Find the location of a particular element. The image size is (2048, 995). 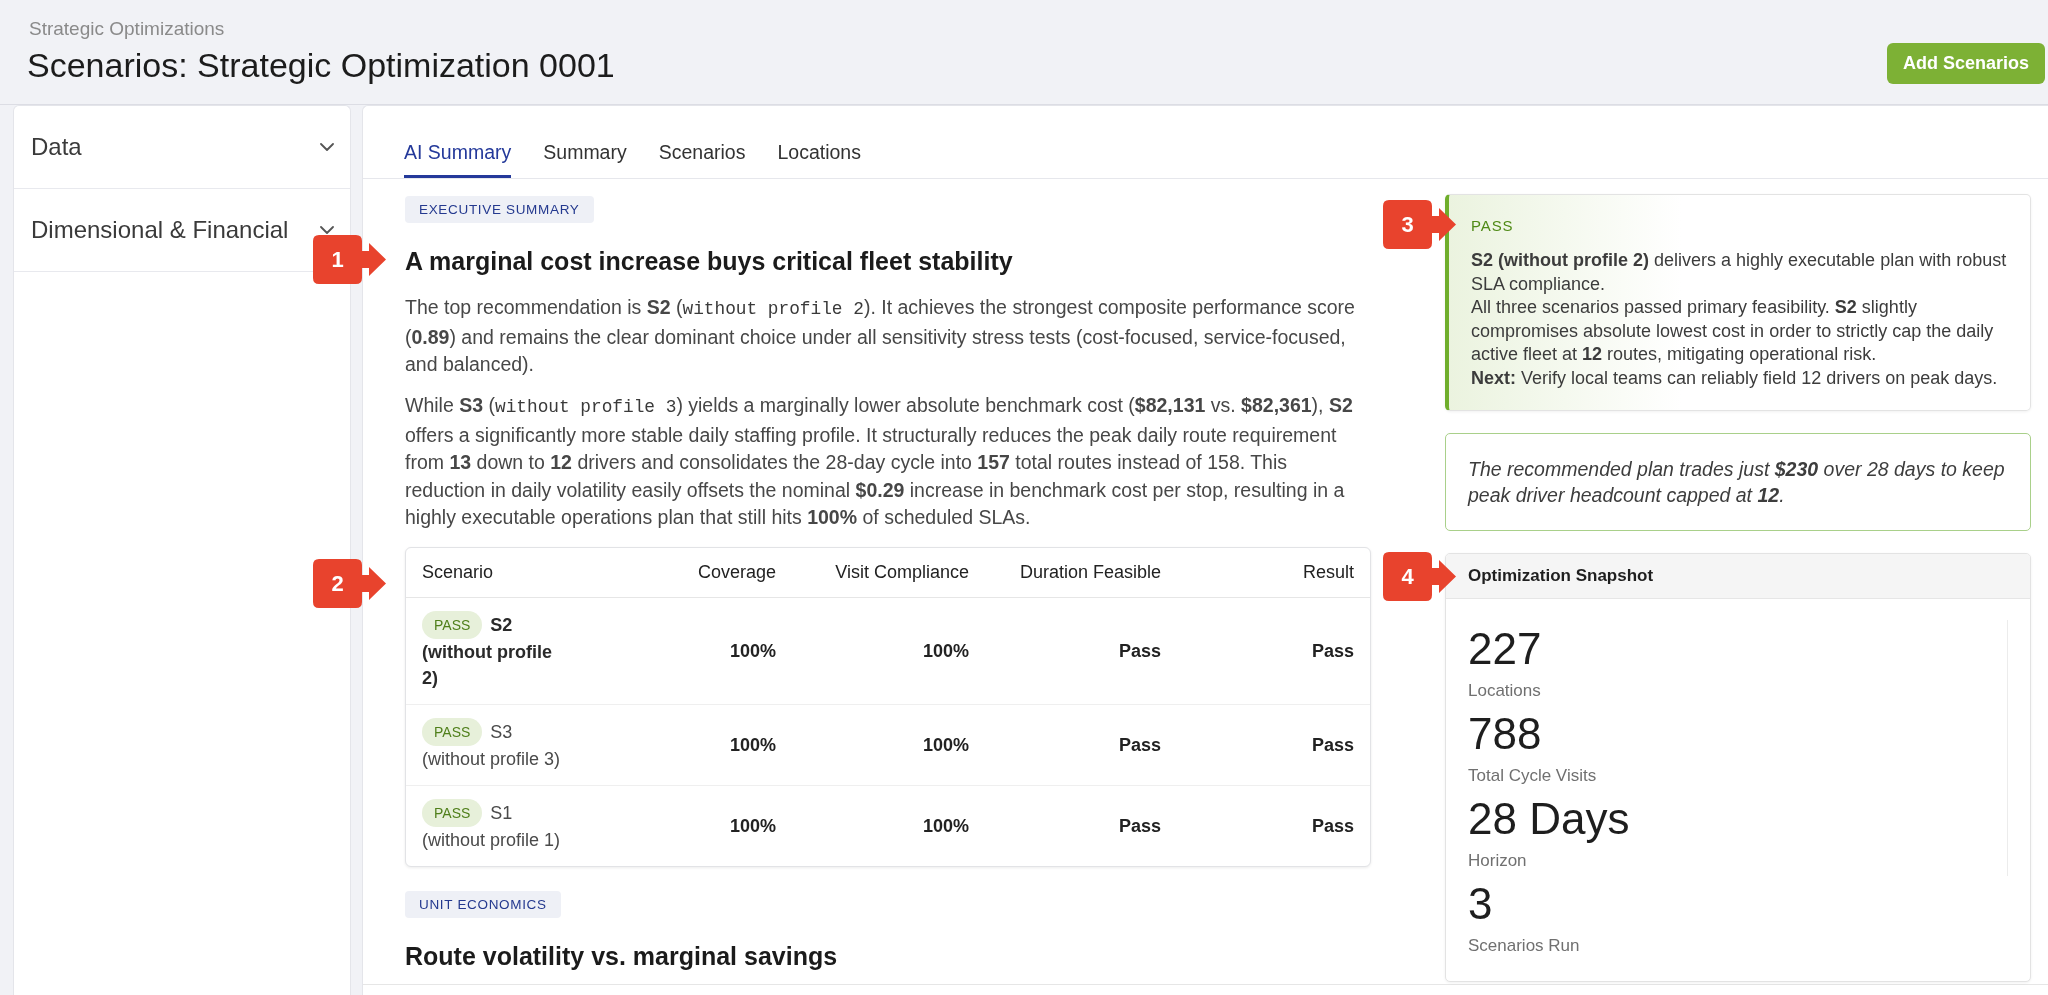

column-header: Coverage is located at coordinates (692, 572).